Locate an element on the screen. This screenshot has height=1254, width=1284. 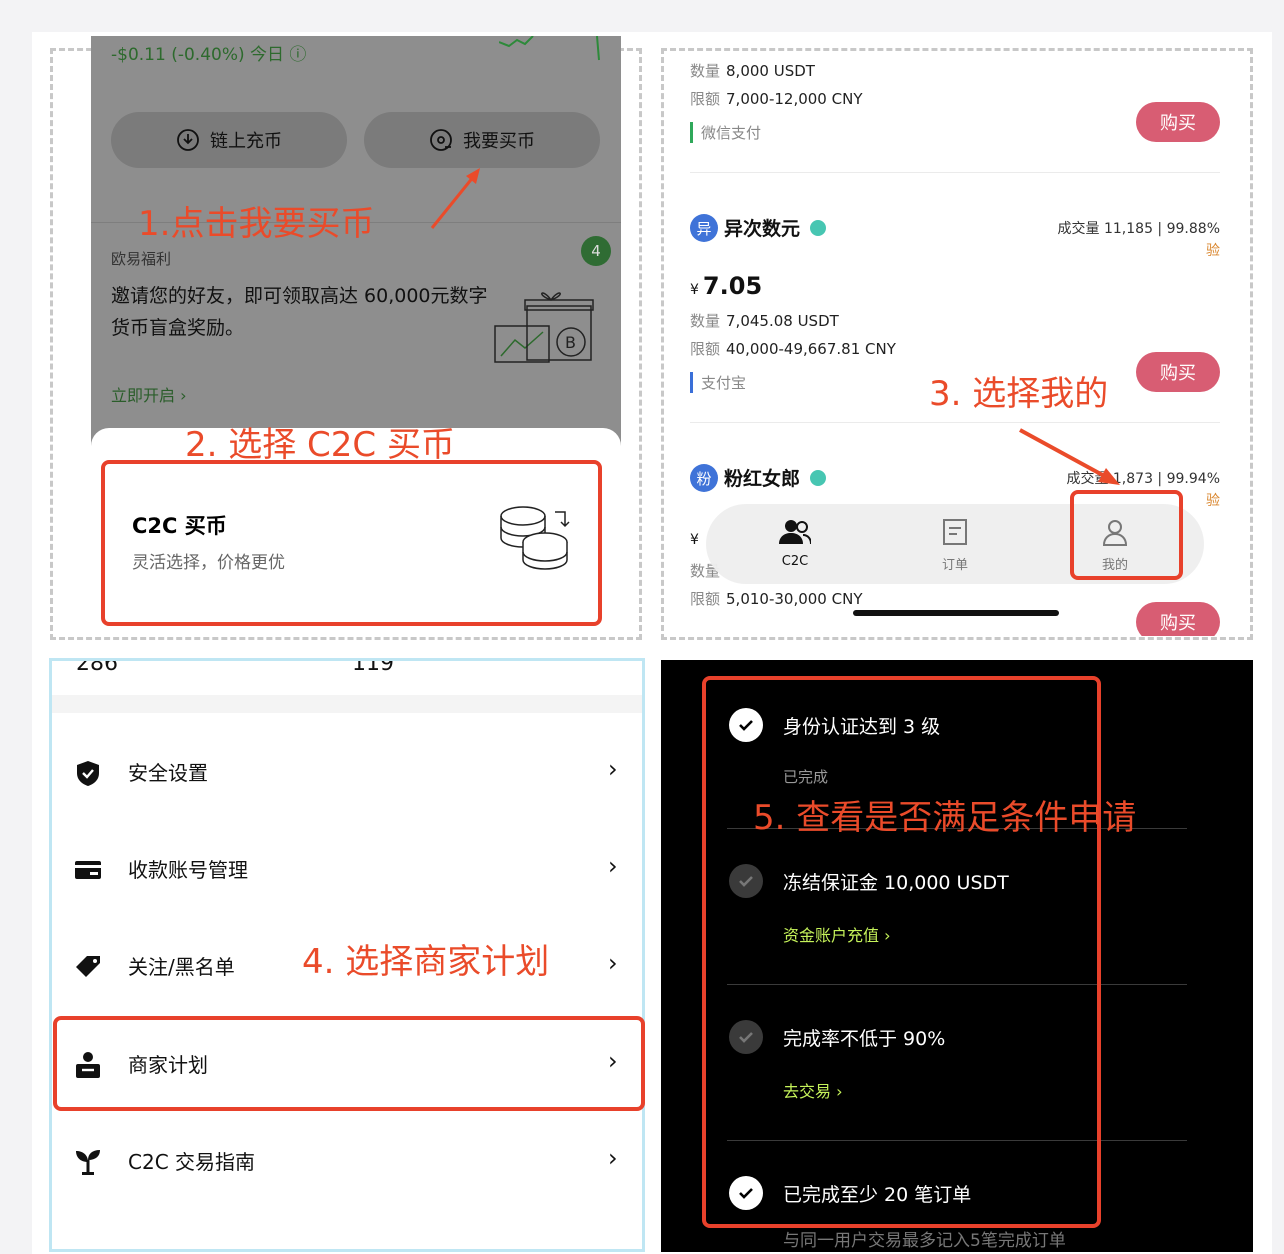
buy-crypto-button: 我要买币 is located at coordinates (482, 140).